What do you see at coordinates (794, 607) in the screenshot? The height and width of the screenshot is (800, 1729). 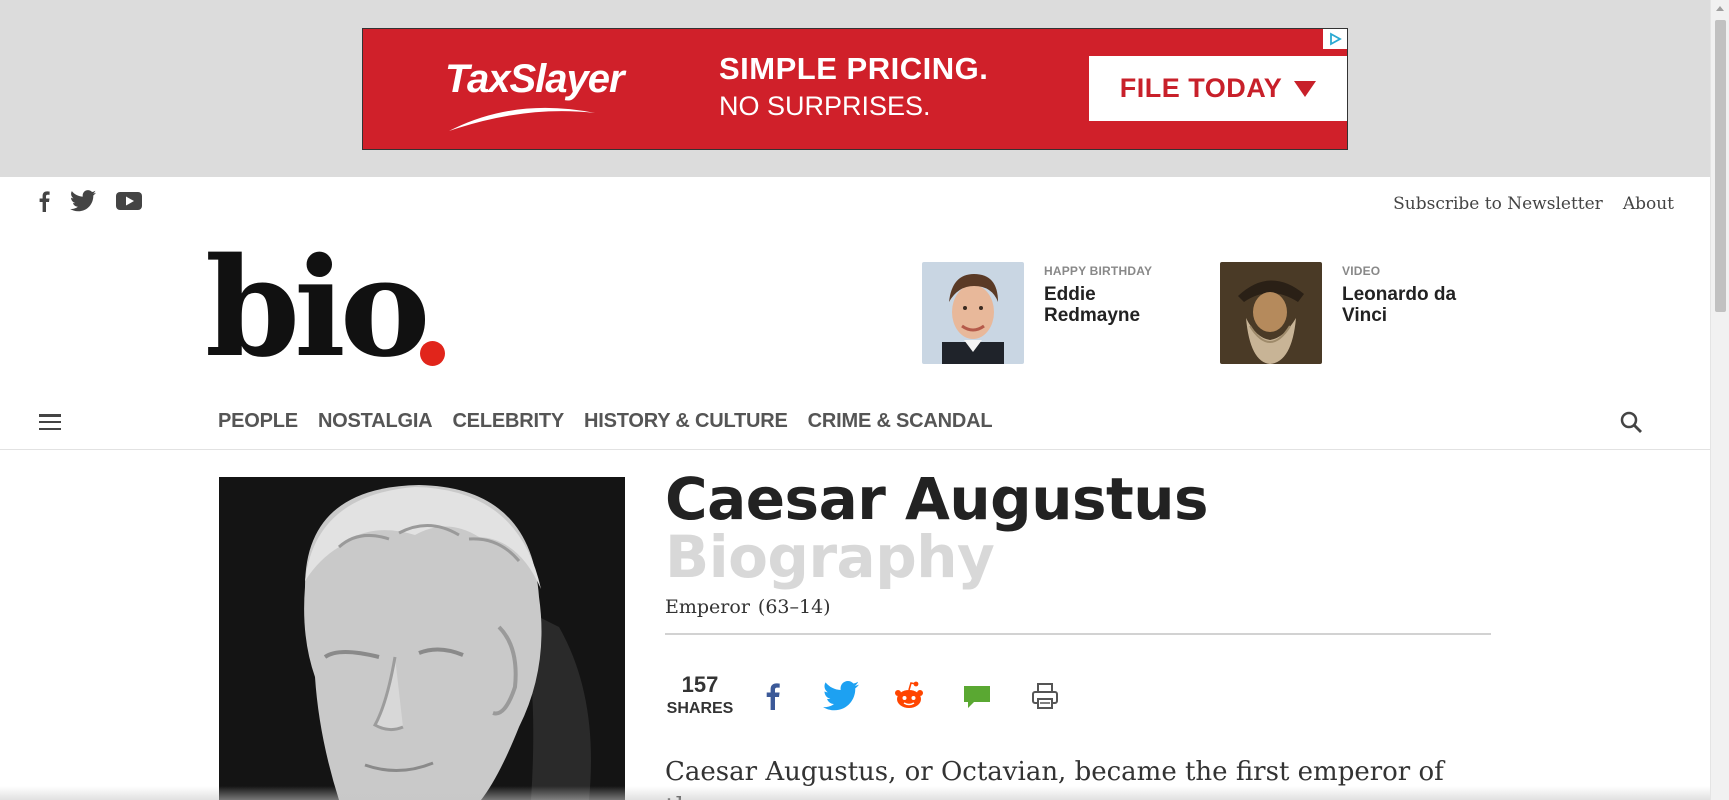 I see `article-years: (63–14)` at bounding box center [794, 607].